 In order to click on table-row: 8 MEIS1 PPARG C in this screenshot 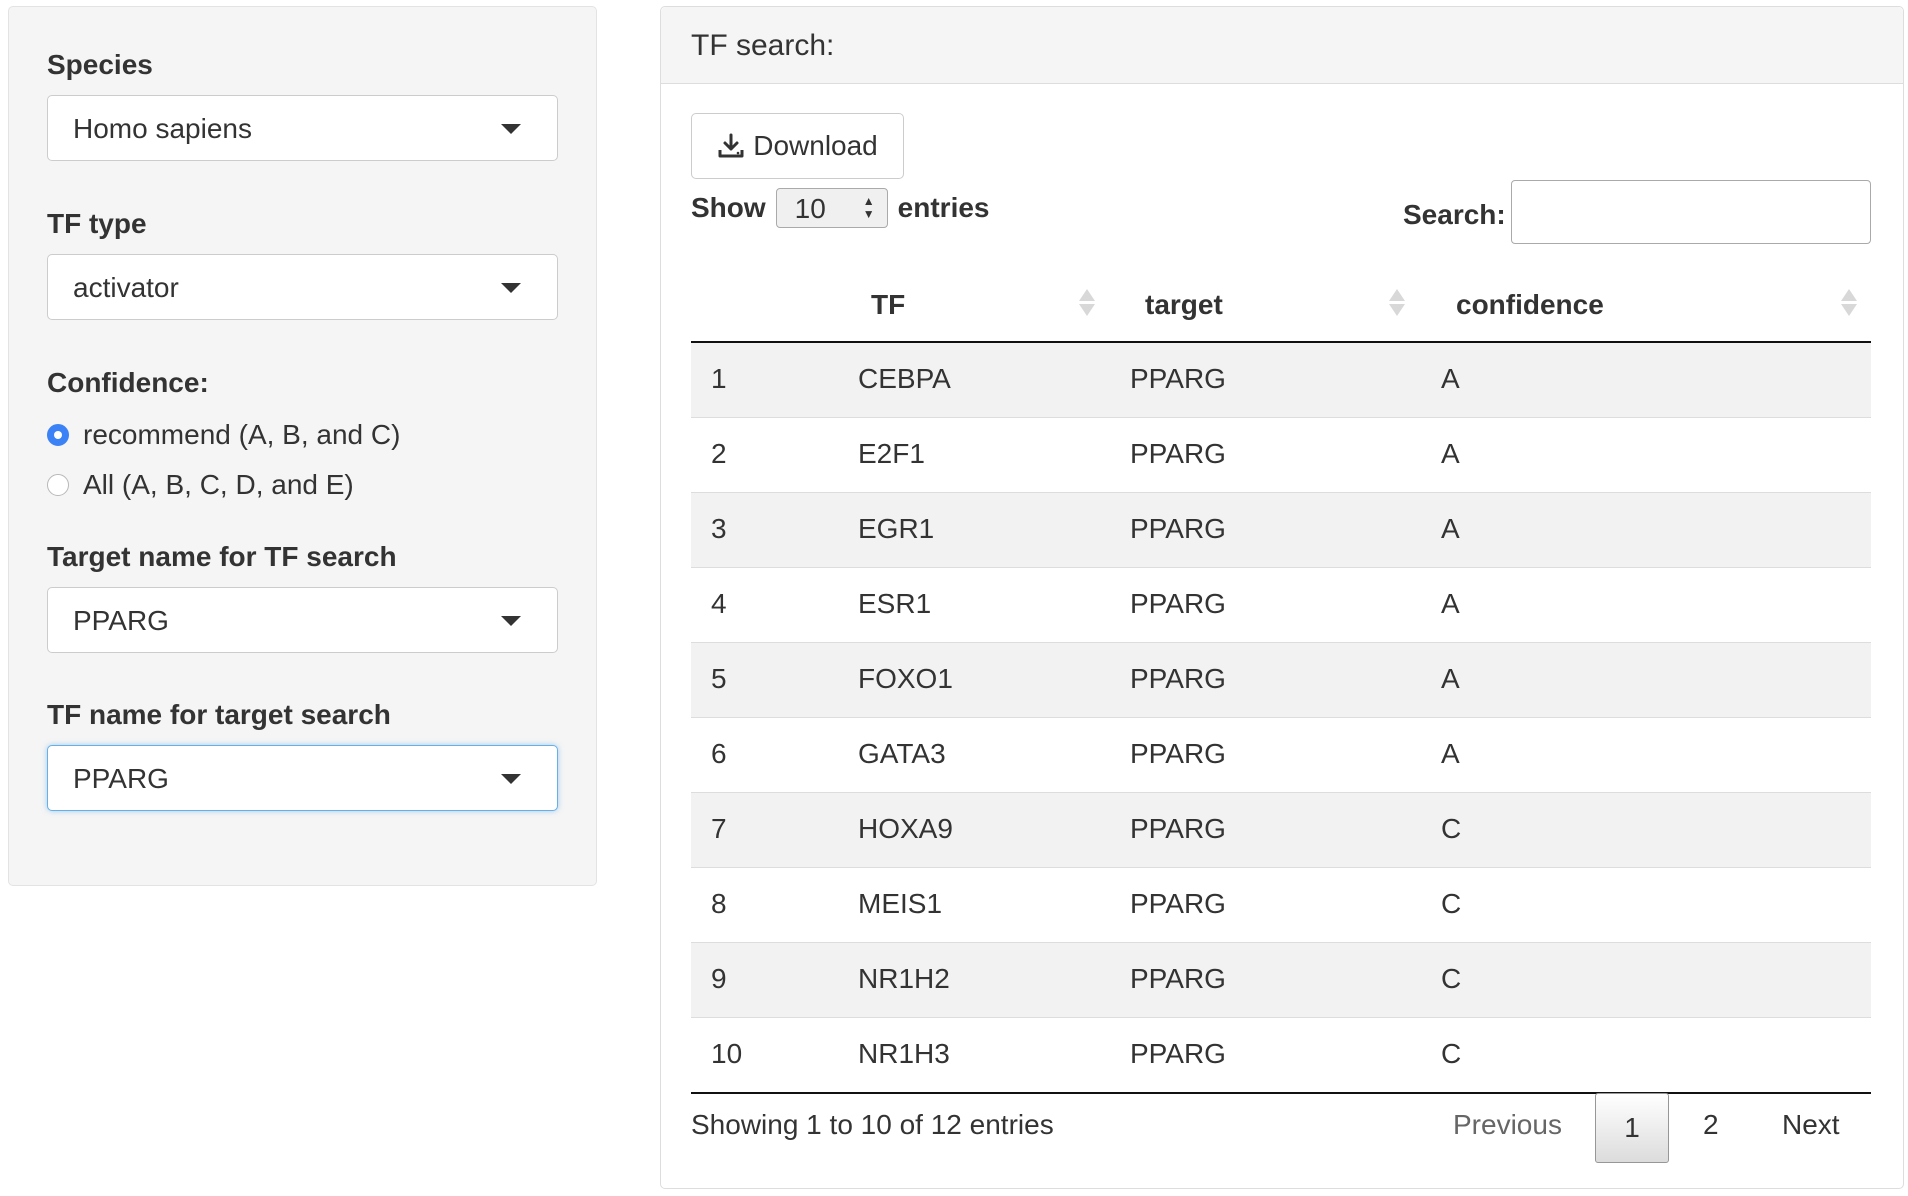, I will do `click(1281, 905)`.